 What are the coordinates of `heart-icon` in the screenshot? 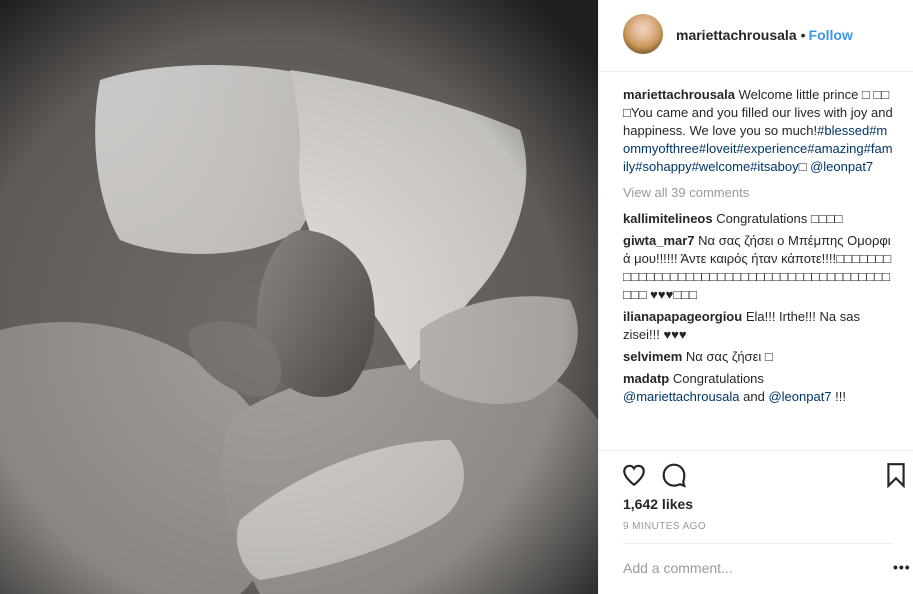 It's located at (634, 475).